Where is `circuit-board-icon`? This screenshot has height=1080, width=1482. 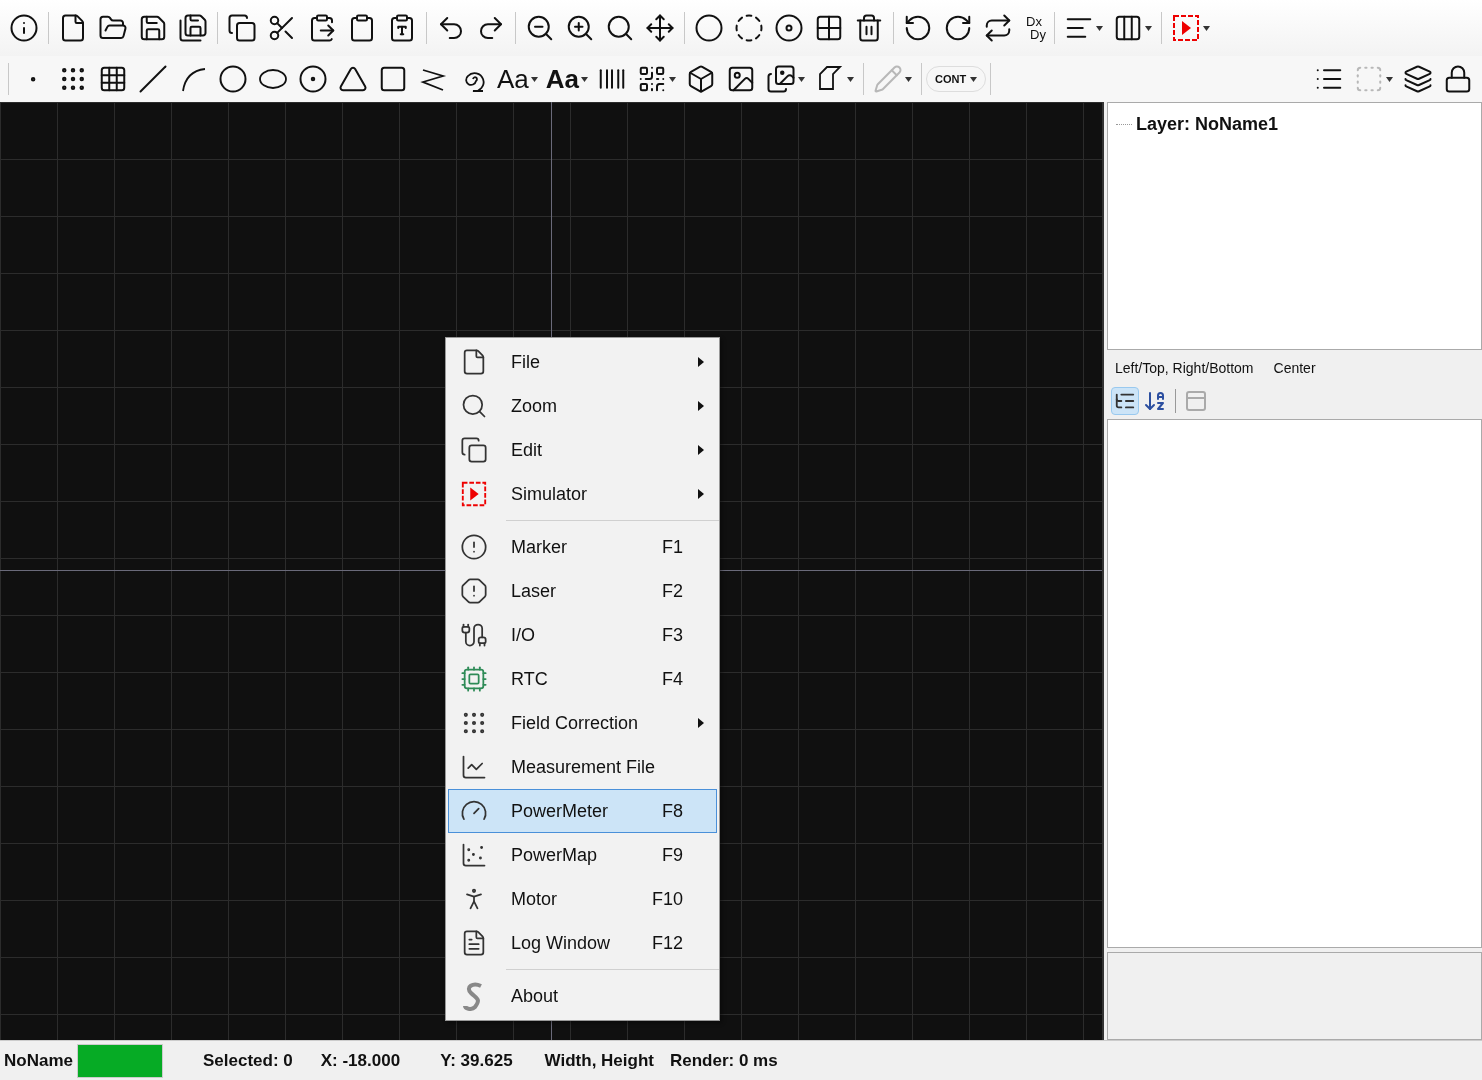 circuit-board-icon is located at coordinates (474, 679).